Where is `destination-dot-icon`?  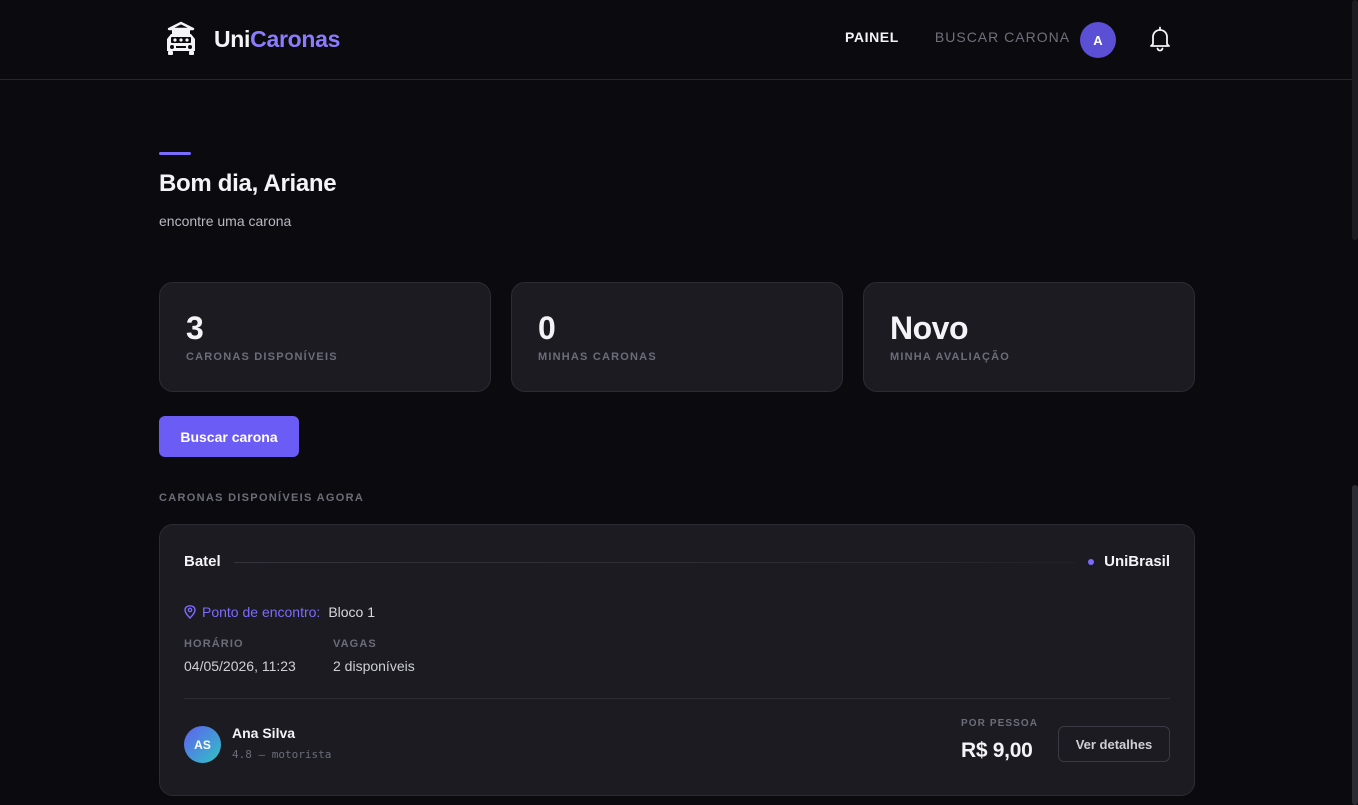
destination-dot-icon is located at coordinates (1091, 561).